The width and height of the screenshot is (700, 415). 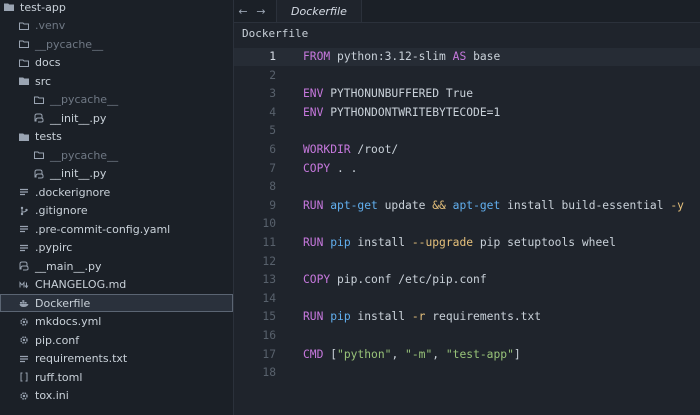 I want to click on tab-bar: ← → Dockerfile, so click(x=467, y=11).